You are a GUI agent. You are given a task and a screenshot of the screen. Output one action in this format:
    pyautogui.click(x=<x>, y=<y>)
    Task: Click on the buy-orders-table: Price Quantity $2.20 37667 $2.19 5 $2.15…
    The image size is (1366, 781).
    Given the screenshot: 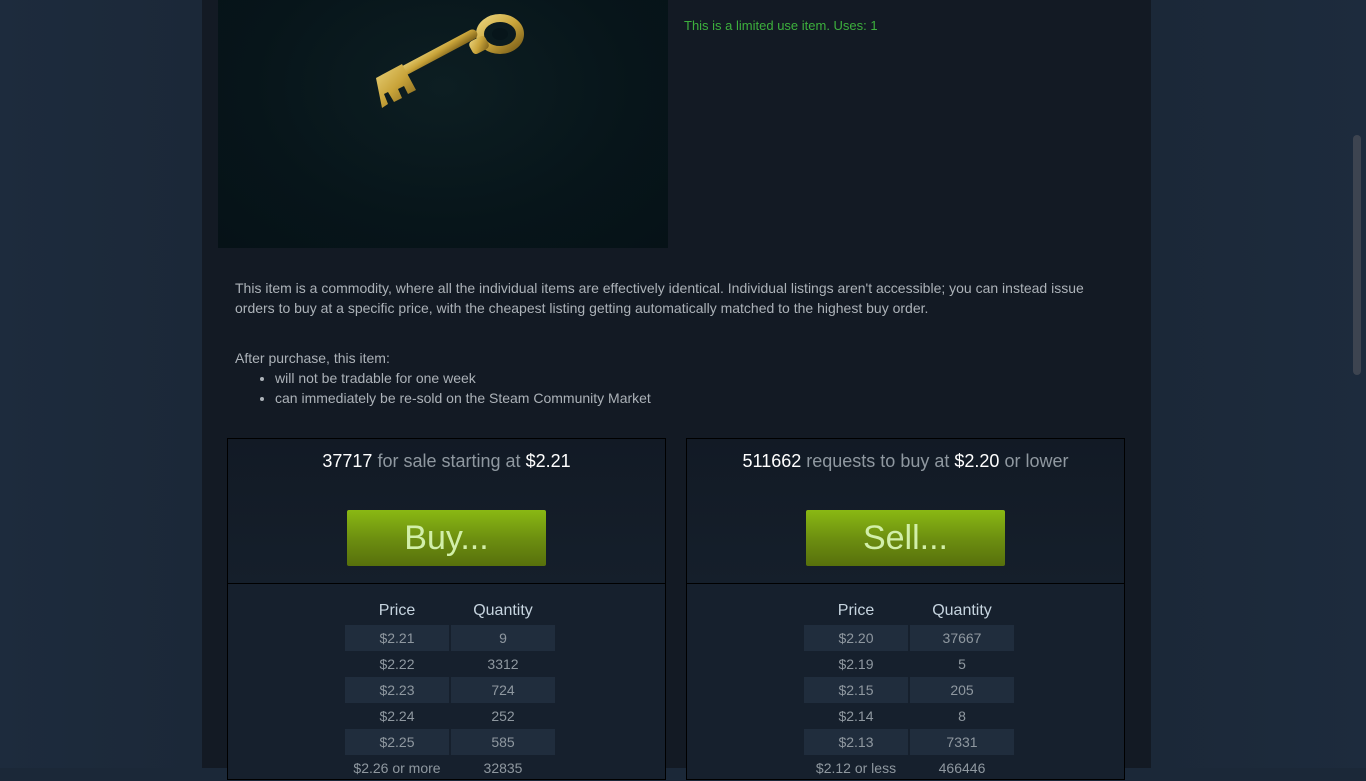 What is the action you would take?
    pyautogui.click(x=909, y=689)
    